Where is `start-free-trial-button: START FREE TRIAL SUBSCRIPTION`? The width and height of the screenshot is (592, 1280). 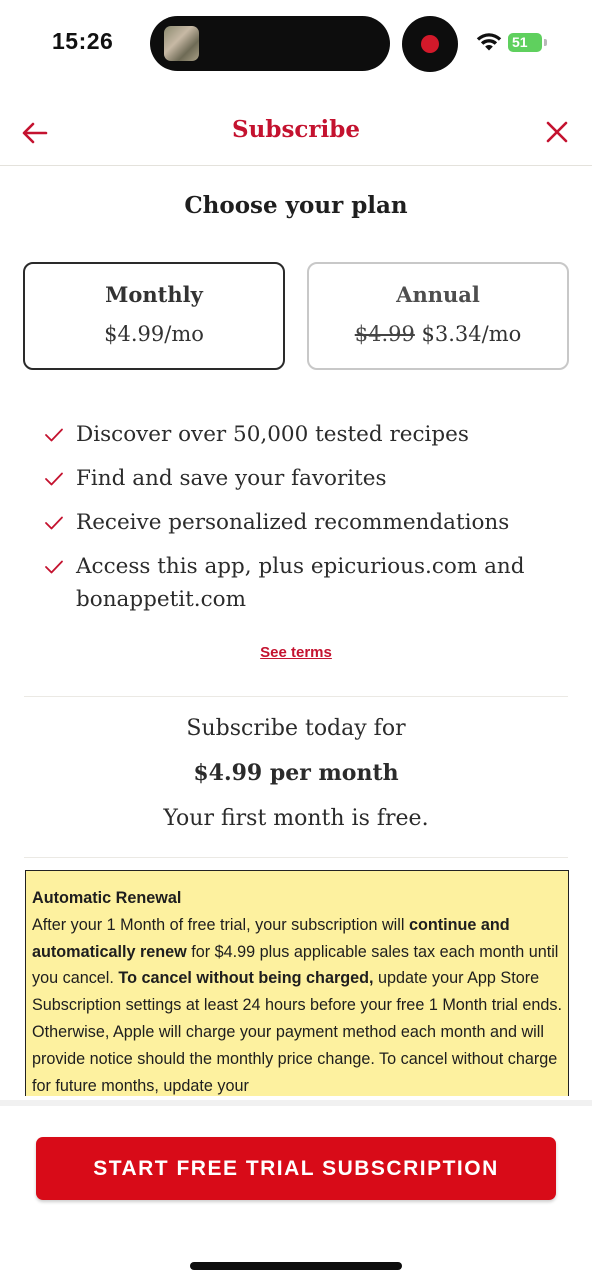
start-free-trial-button: START FREE TRIAL SUBSCRIPTION is located at coordinates (296, 1168).